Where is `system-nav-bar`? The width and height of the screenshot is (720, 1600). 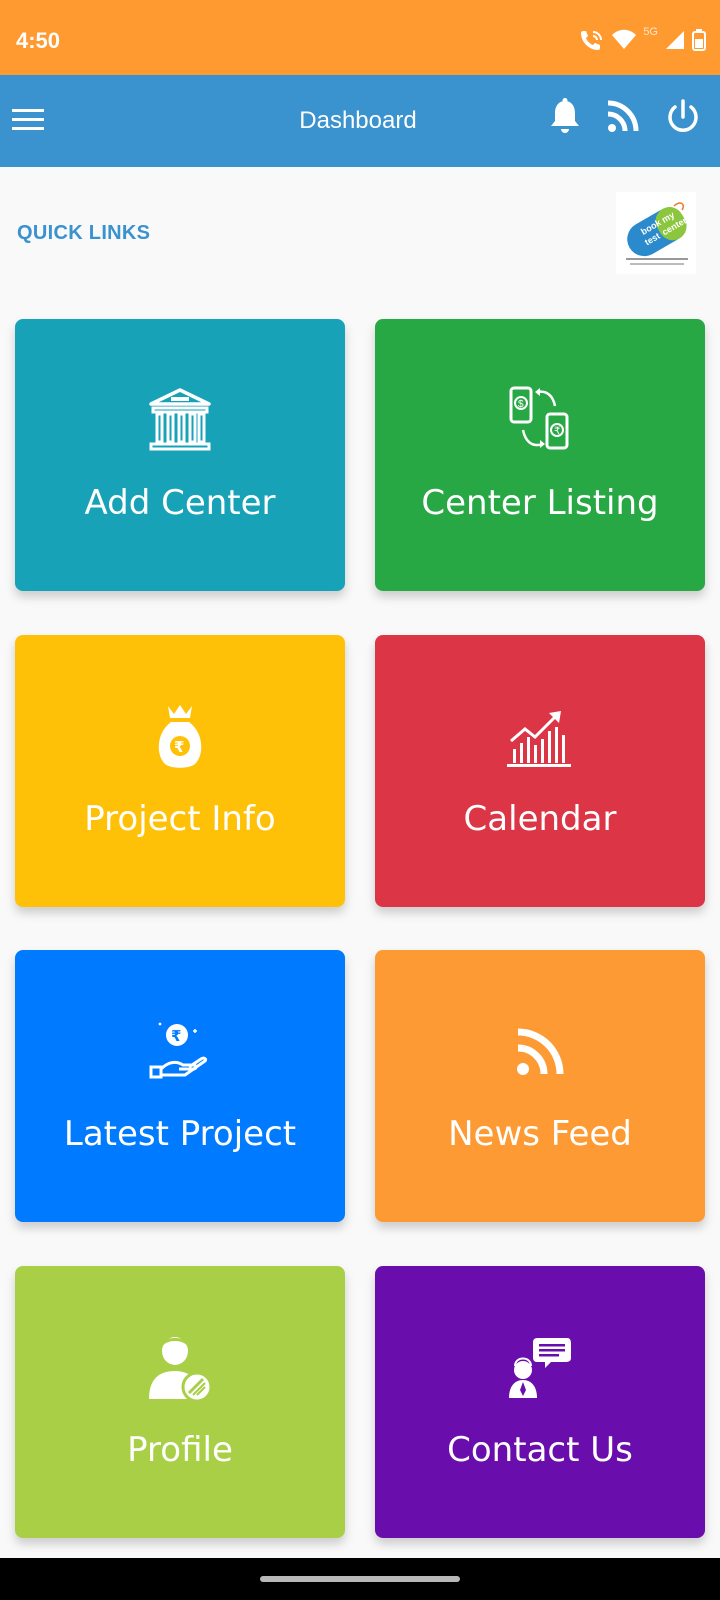 system-nav-bar is located at coordinates (360, 1579).